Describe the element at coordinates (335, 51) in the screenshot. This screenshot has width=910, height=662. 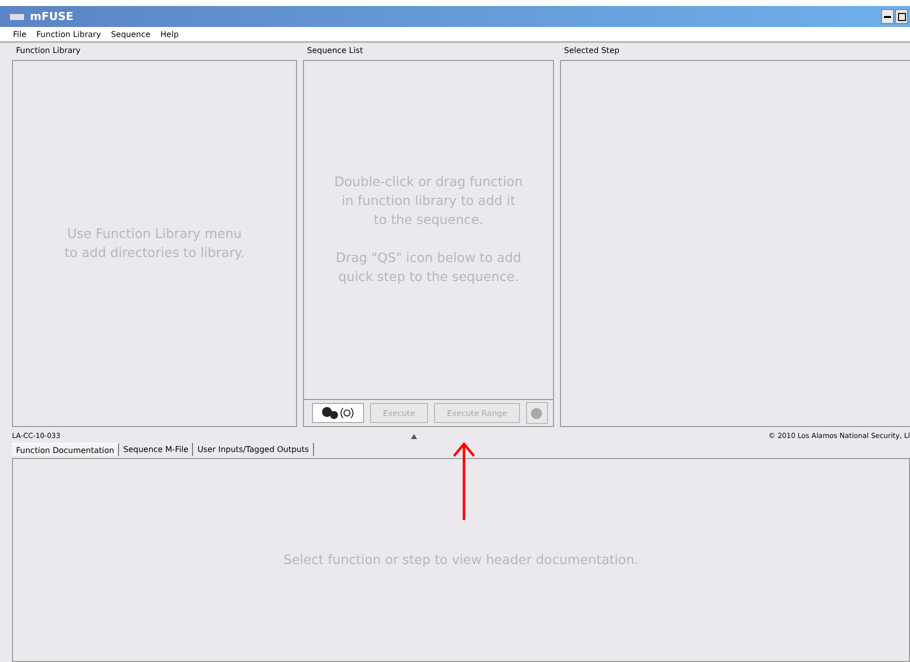
I see `panel-title: Sequence List` at that location.